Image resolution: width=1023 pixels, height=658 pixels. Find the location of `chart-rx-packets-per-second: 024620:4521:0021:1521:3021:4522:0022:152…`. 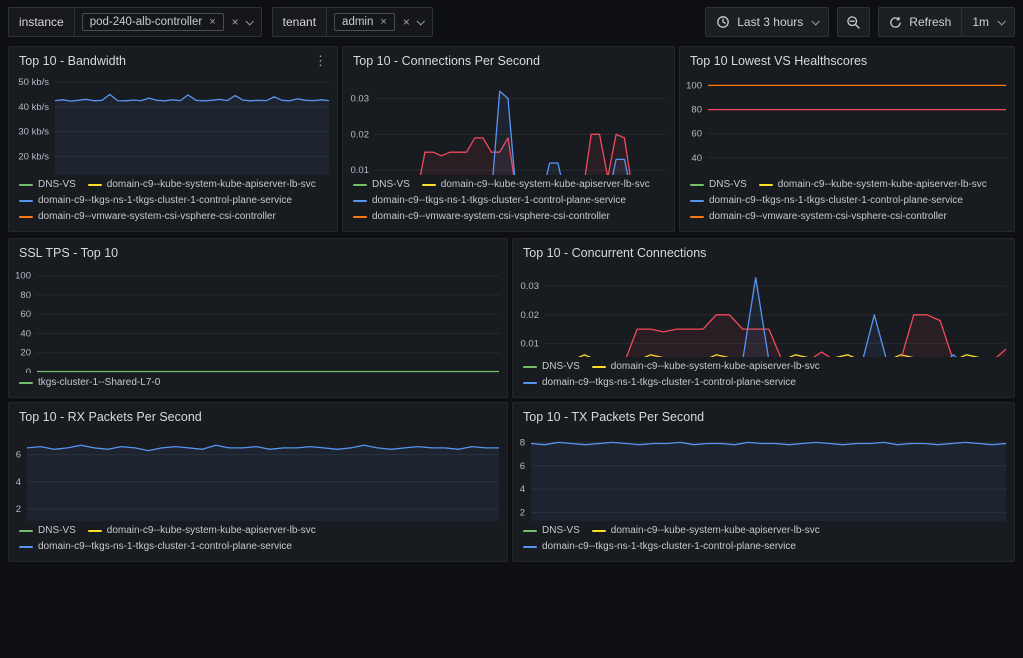

chart-rx-packets-per-second: 024620:4521:0021:1521:3021:4522:0022:152… is located at coordinates (258, 474).